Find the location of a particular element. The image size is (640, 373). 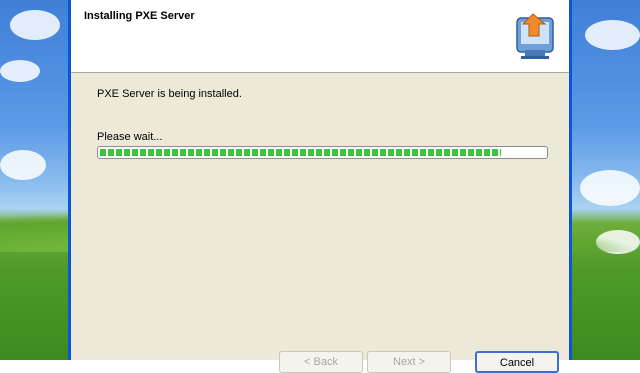

back-button: < Back is located at coordinates (321, 362).